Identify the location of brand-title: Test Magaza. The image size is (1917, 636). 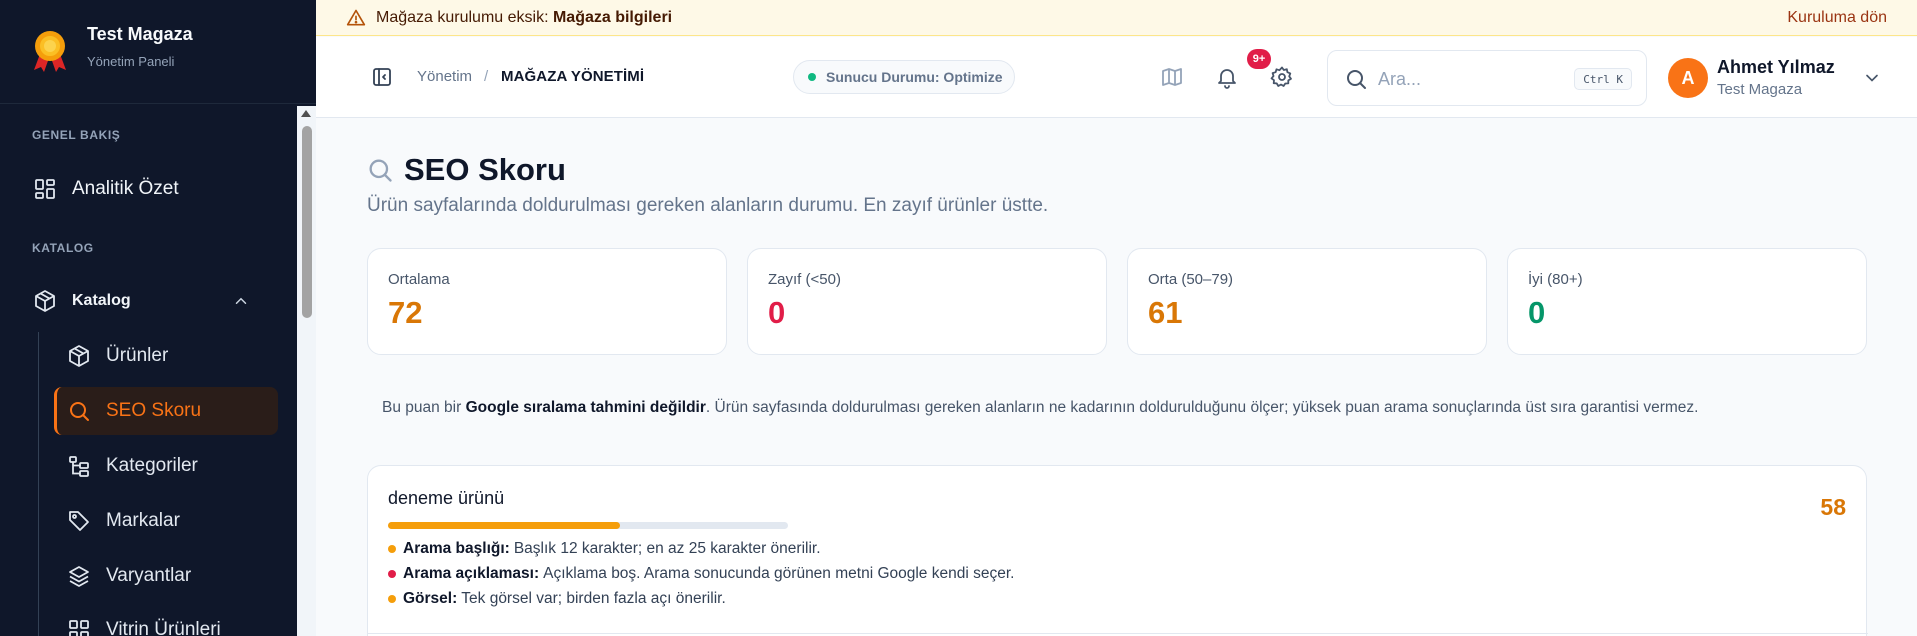
(140, 34).